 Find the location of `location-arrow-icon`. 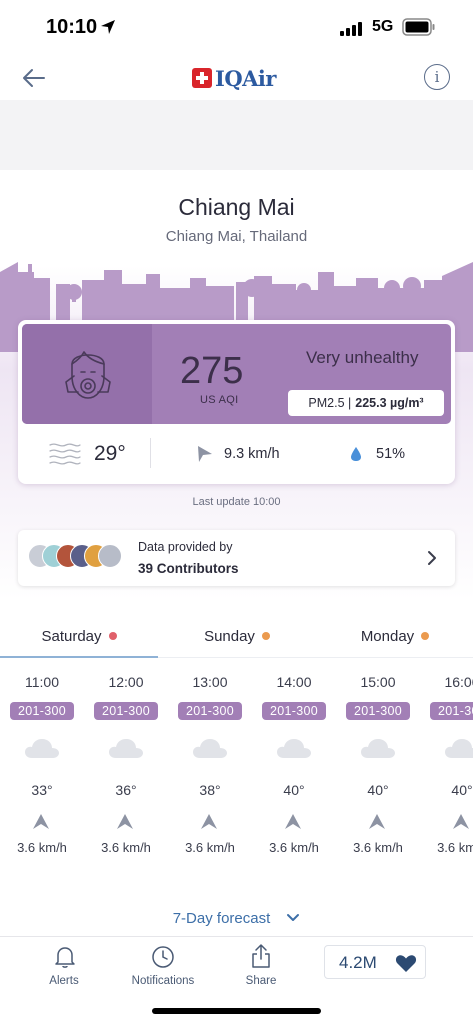

location-arrow-icon is located at coordinates (108, 27).